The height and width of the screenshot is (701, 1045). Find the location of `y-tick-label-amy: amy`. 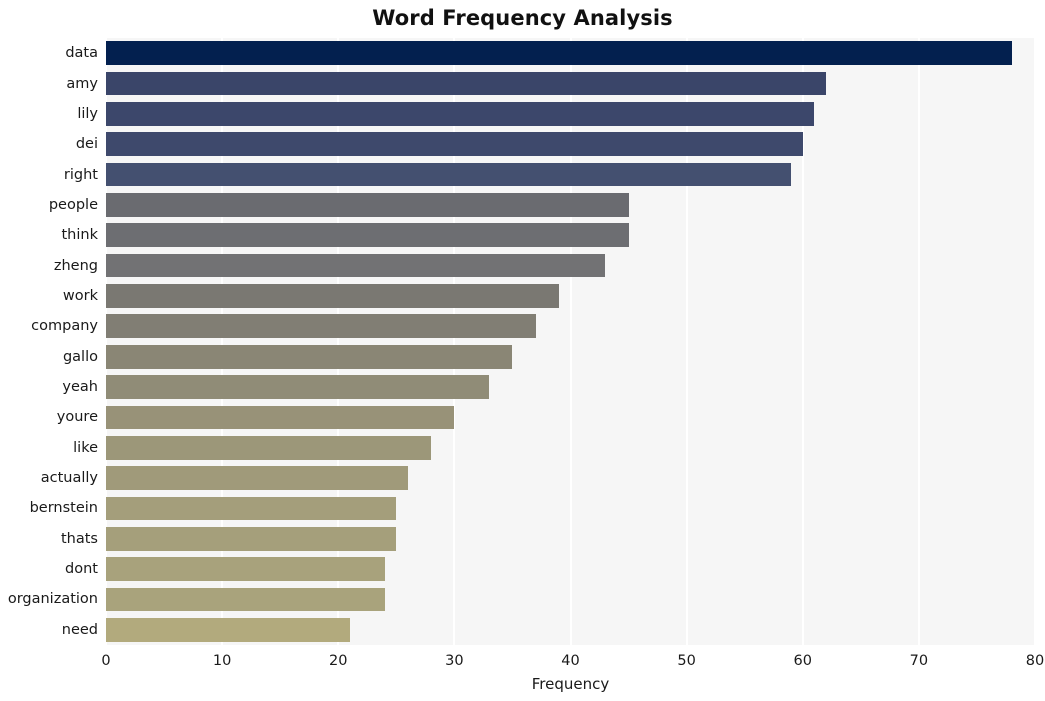

y-tick-label-amy: amy is located at coordinates (82, 83).